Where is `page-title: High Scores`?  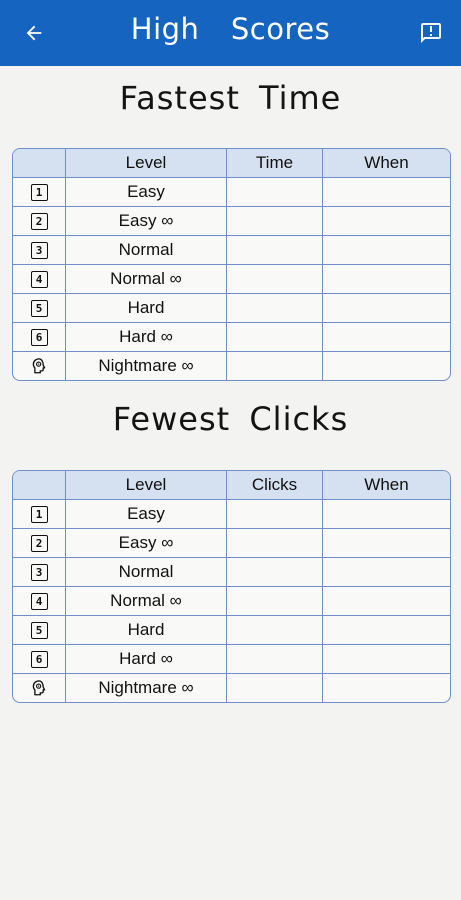
page-title: High Scores is located at coordinates (230, 29).